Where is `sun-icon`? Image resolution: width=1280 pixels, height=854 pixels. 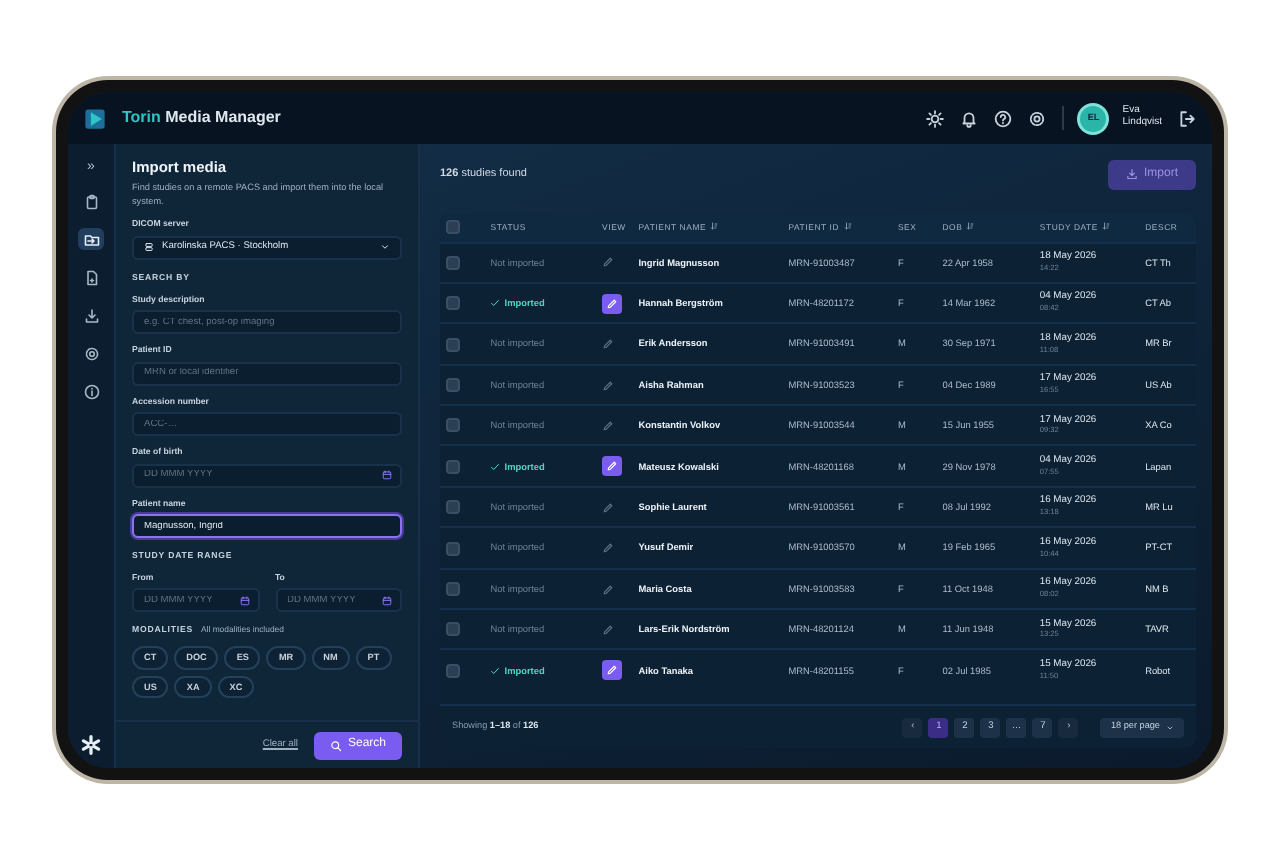 sun-icon is located at coordinates (935, 118).